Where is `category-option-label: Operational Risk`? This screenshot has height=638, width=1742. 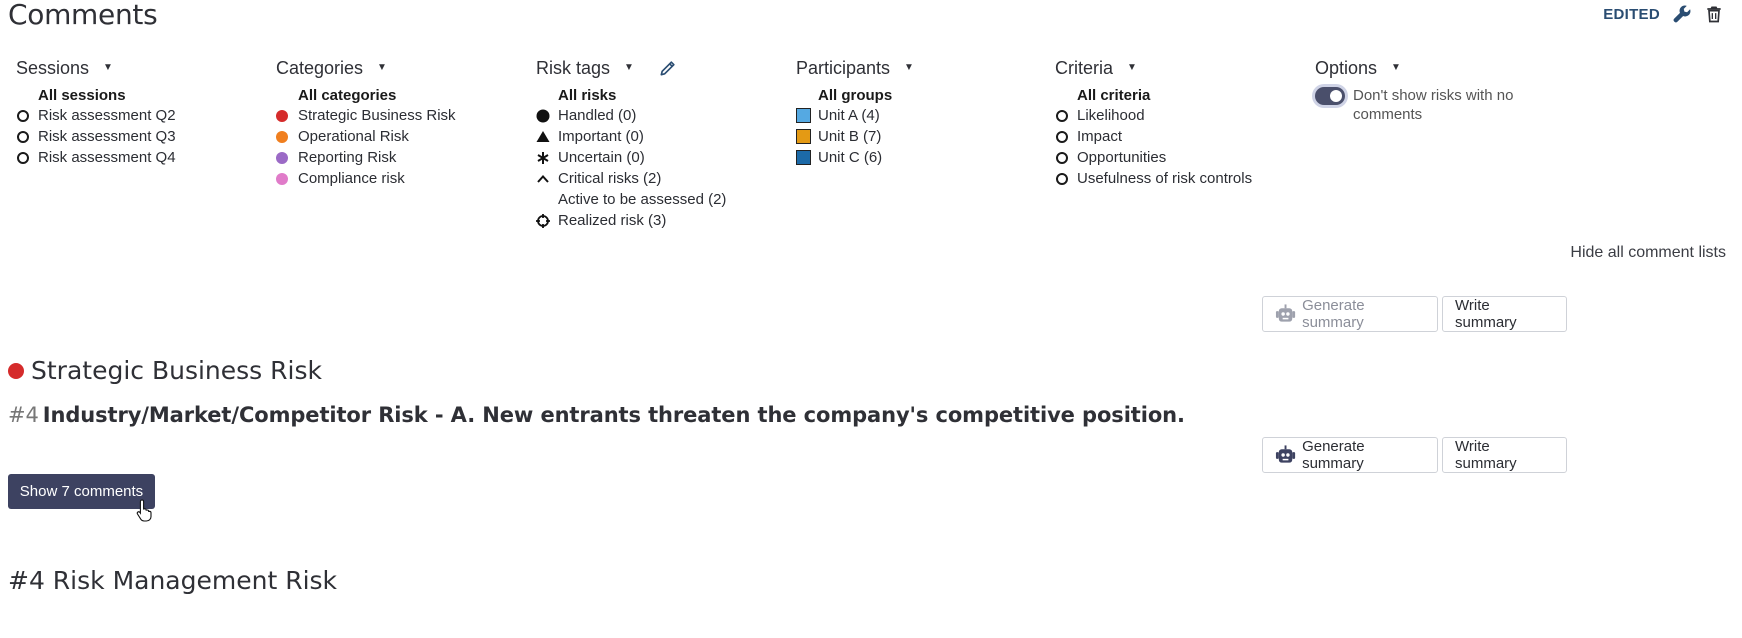
category-option-label: Operational Risk is located at coordinates (353, 136).